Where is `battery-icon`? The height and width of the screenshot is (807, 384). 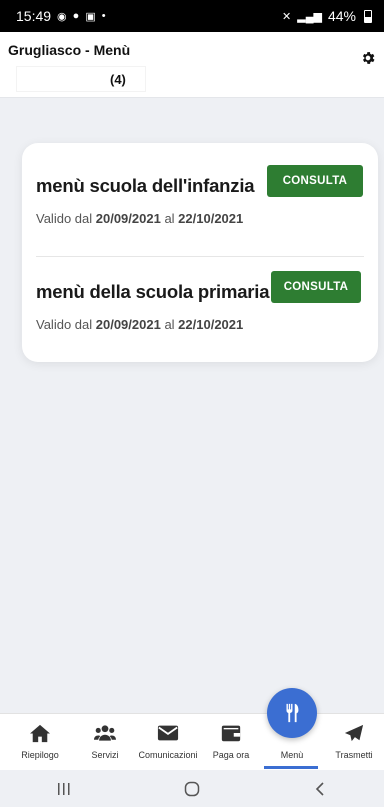
battery-icon is located at coordinates (368, 16).